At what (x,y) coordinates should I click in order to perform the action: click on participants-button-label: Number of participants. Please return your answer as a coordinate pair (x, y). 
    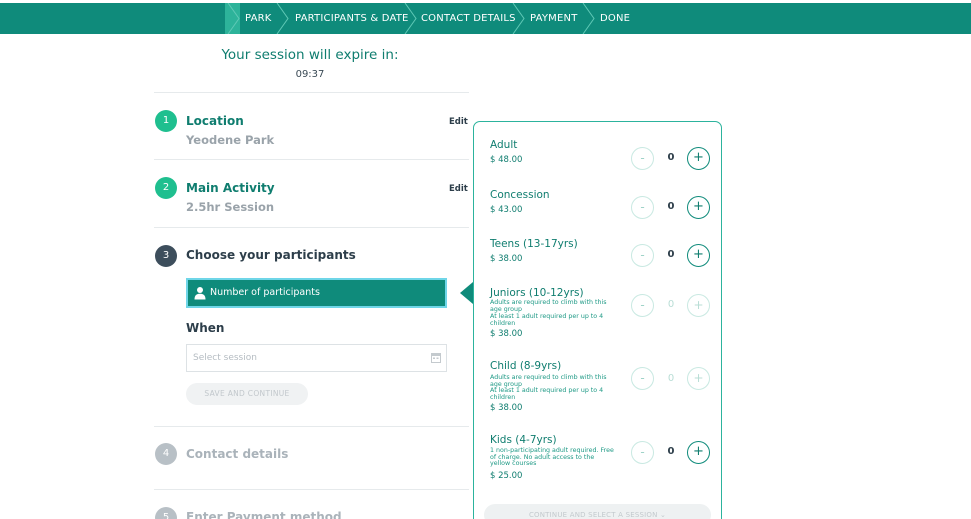
    Looking at the image, I should click on (265, 292).